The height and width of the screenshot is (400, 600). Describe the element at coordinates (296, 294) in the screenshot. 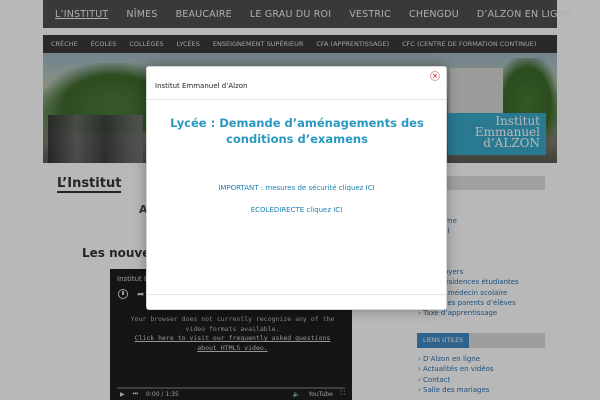

I see `modal-footer-divider` at that location.